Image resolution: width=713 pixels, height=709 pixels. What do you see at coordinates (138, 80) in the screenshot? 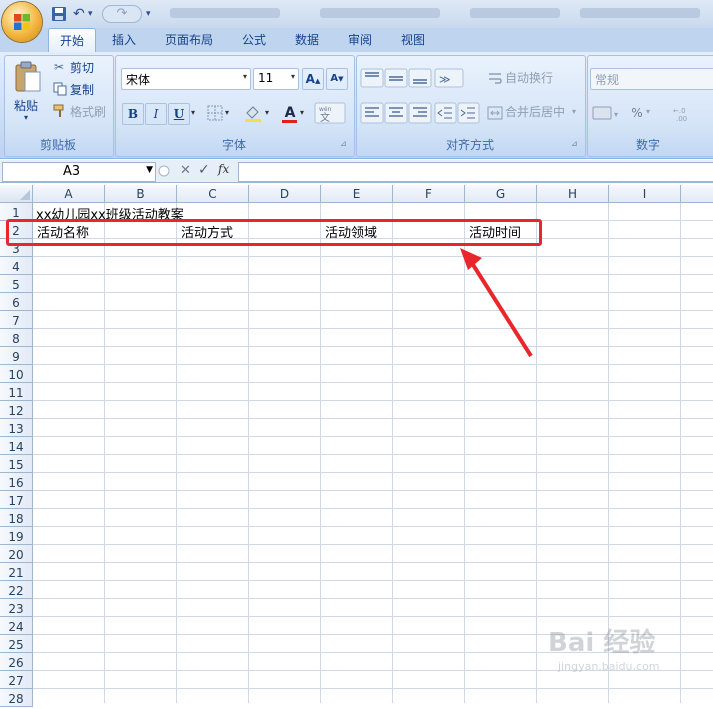
I see `font-name-value: 宋体` at bounding box center [138, 80].